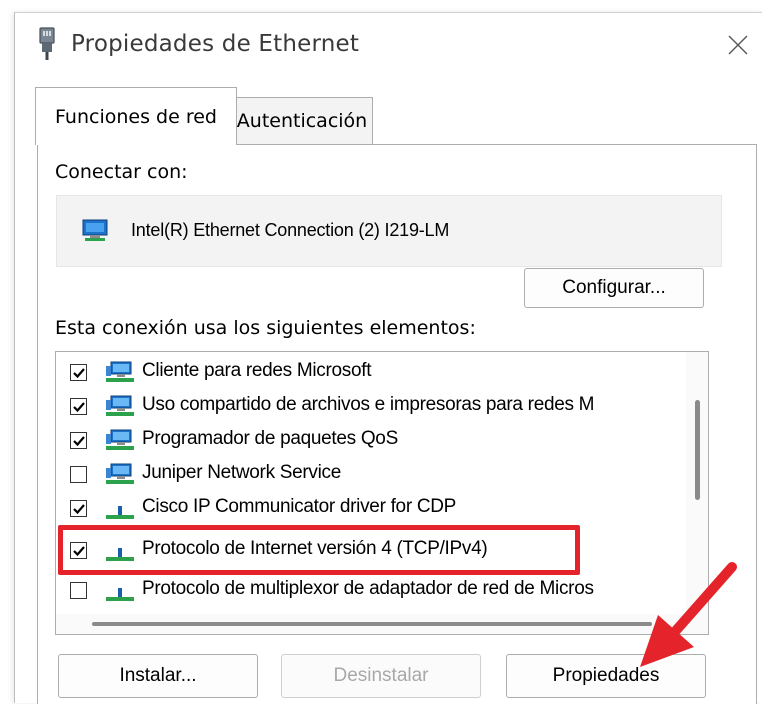  I want to click on uninstall-button: Desinstalar, so click(381, 676).